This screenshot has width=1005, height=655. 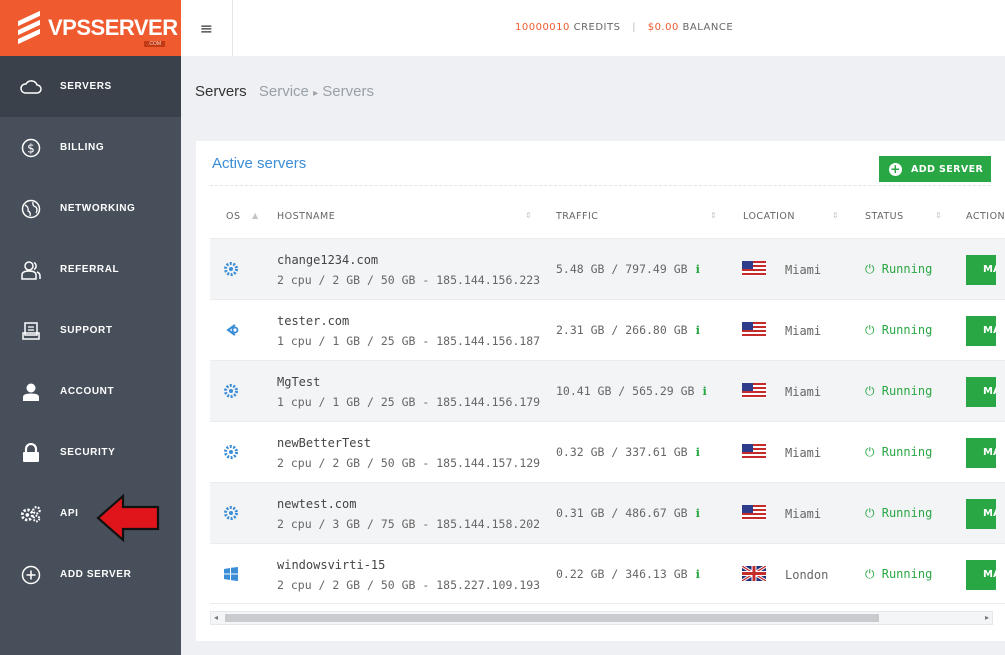 I want to click on brand-logo: VPSSERVER .COM, so click(x=90, y=28).